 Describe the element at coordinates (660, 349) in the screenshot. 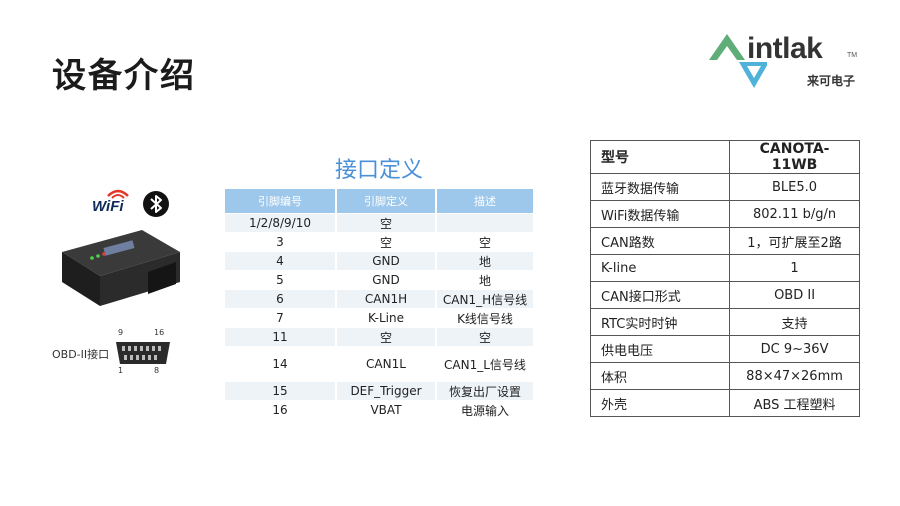

I see `spec-key: 供电电压` at that location.